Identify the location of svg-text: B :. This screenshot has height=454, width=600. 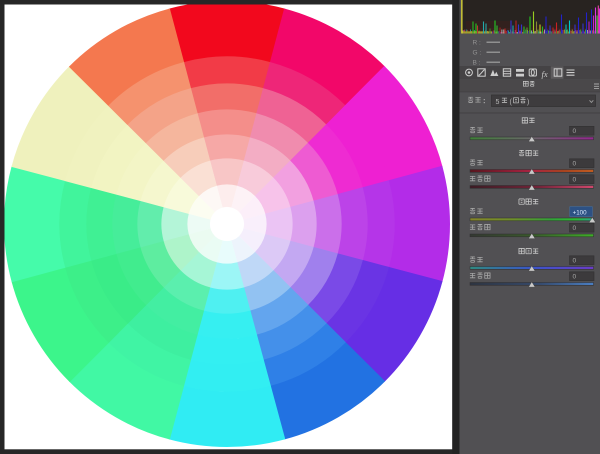
(477, 63).